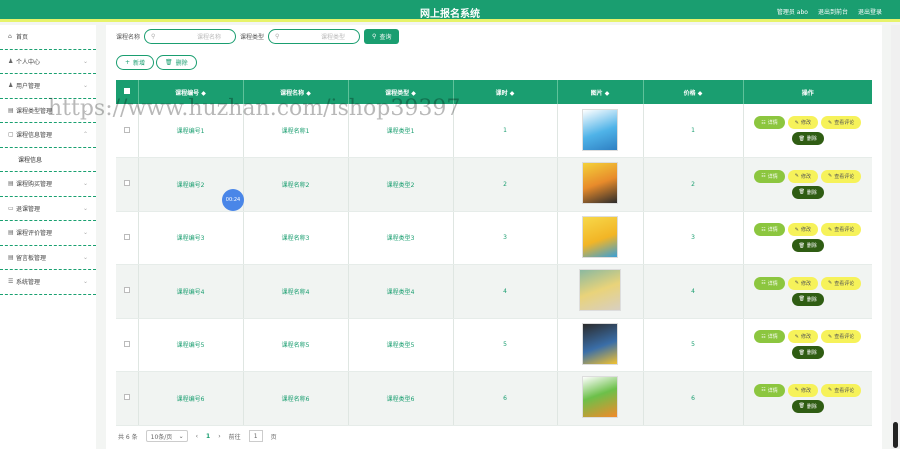  What do you see at coordinates (208, 436) in the screenshot?
I see `current-page: 1` at bounding box center [208, 436].